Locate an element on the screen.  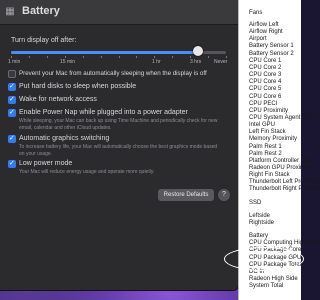
graphics-switching-checkbox is located at coordinates (12, 138).